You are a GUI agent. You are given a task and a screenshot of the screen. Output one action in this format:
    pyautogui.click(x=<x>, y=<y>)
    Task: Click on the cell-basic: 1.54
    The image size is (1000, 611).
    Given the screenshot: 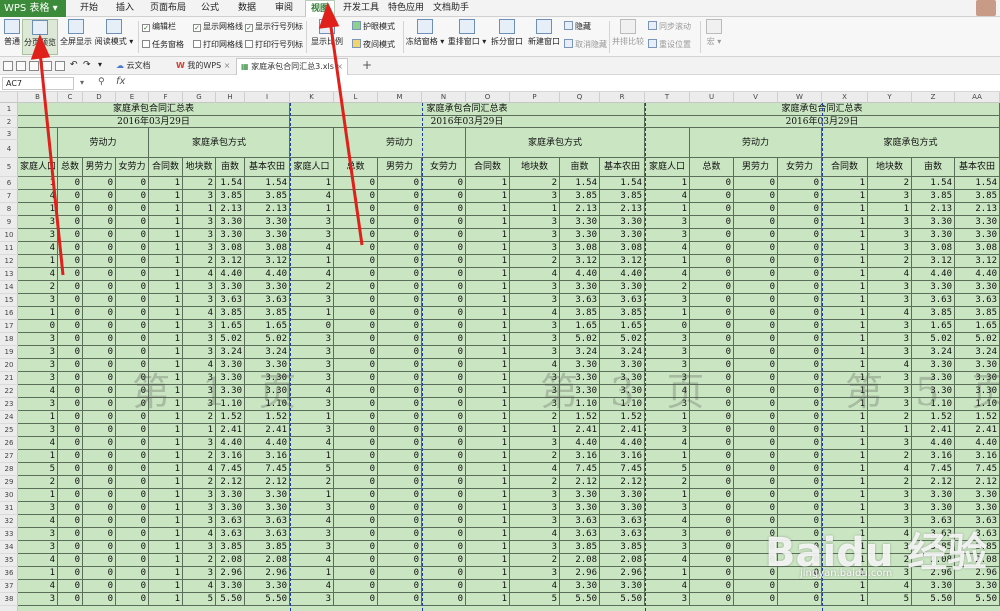 What is the action you would take?
    pyautogui.click(x=977, y=183)
    